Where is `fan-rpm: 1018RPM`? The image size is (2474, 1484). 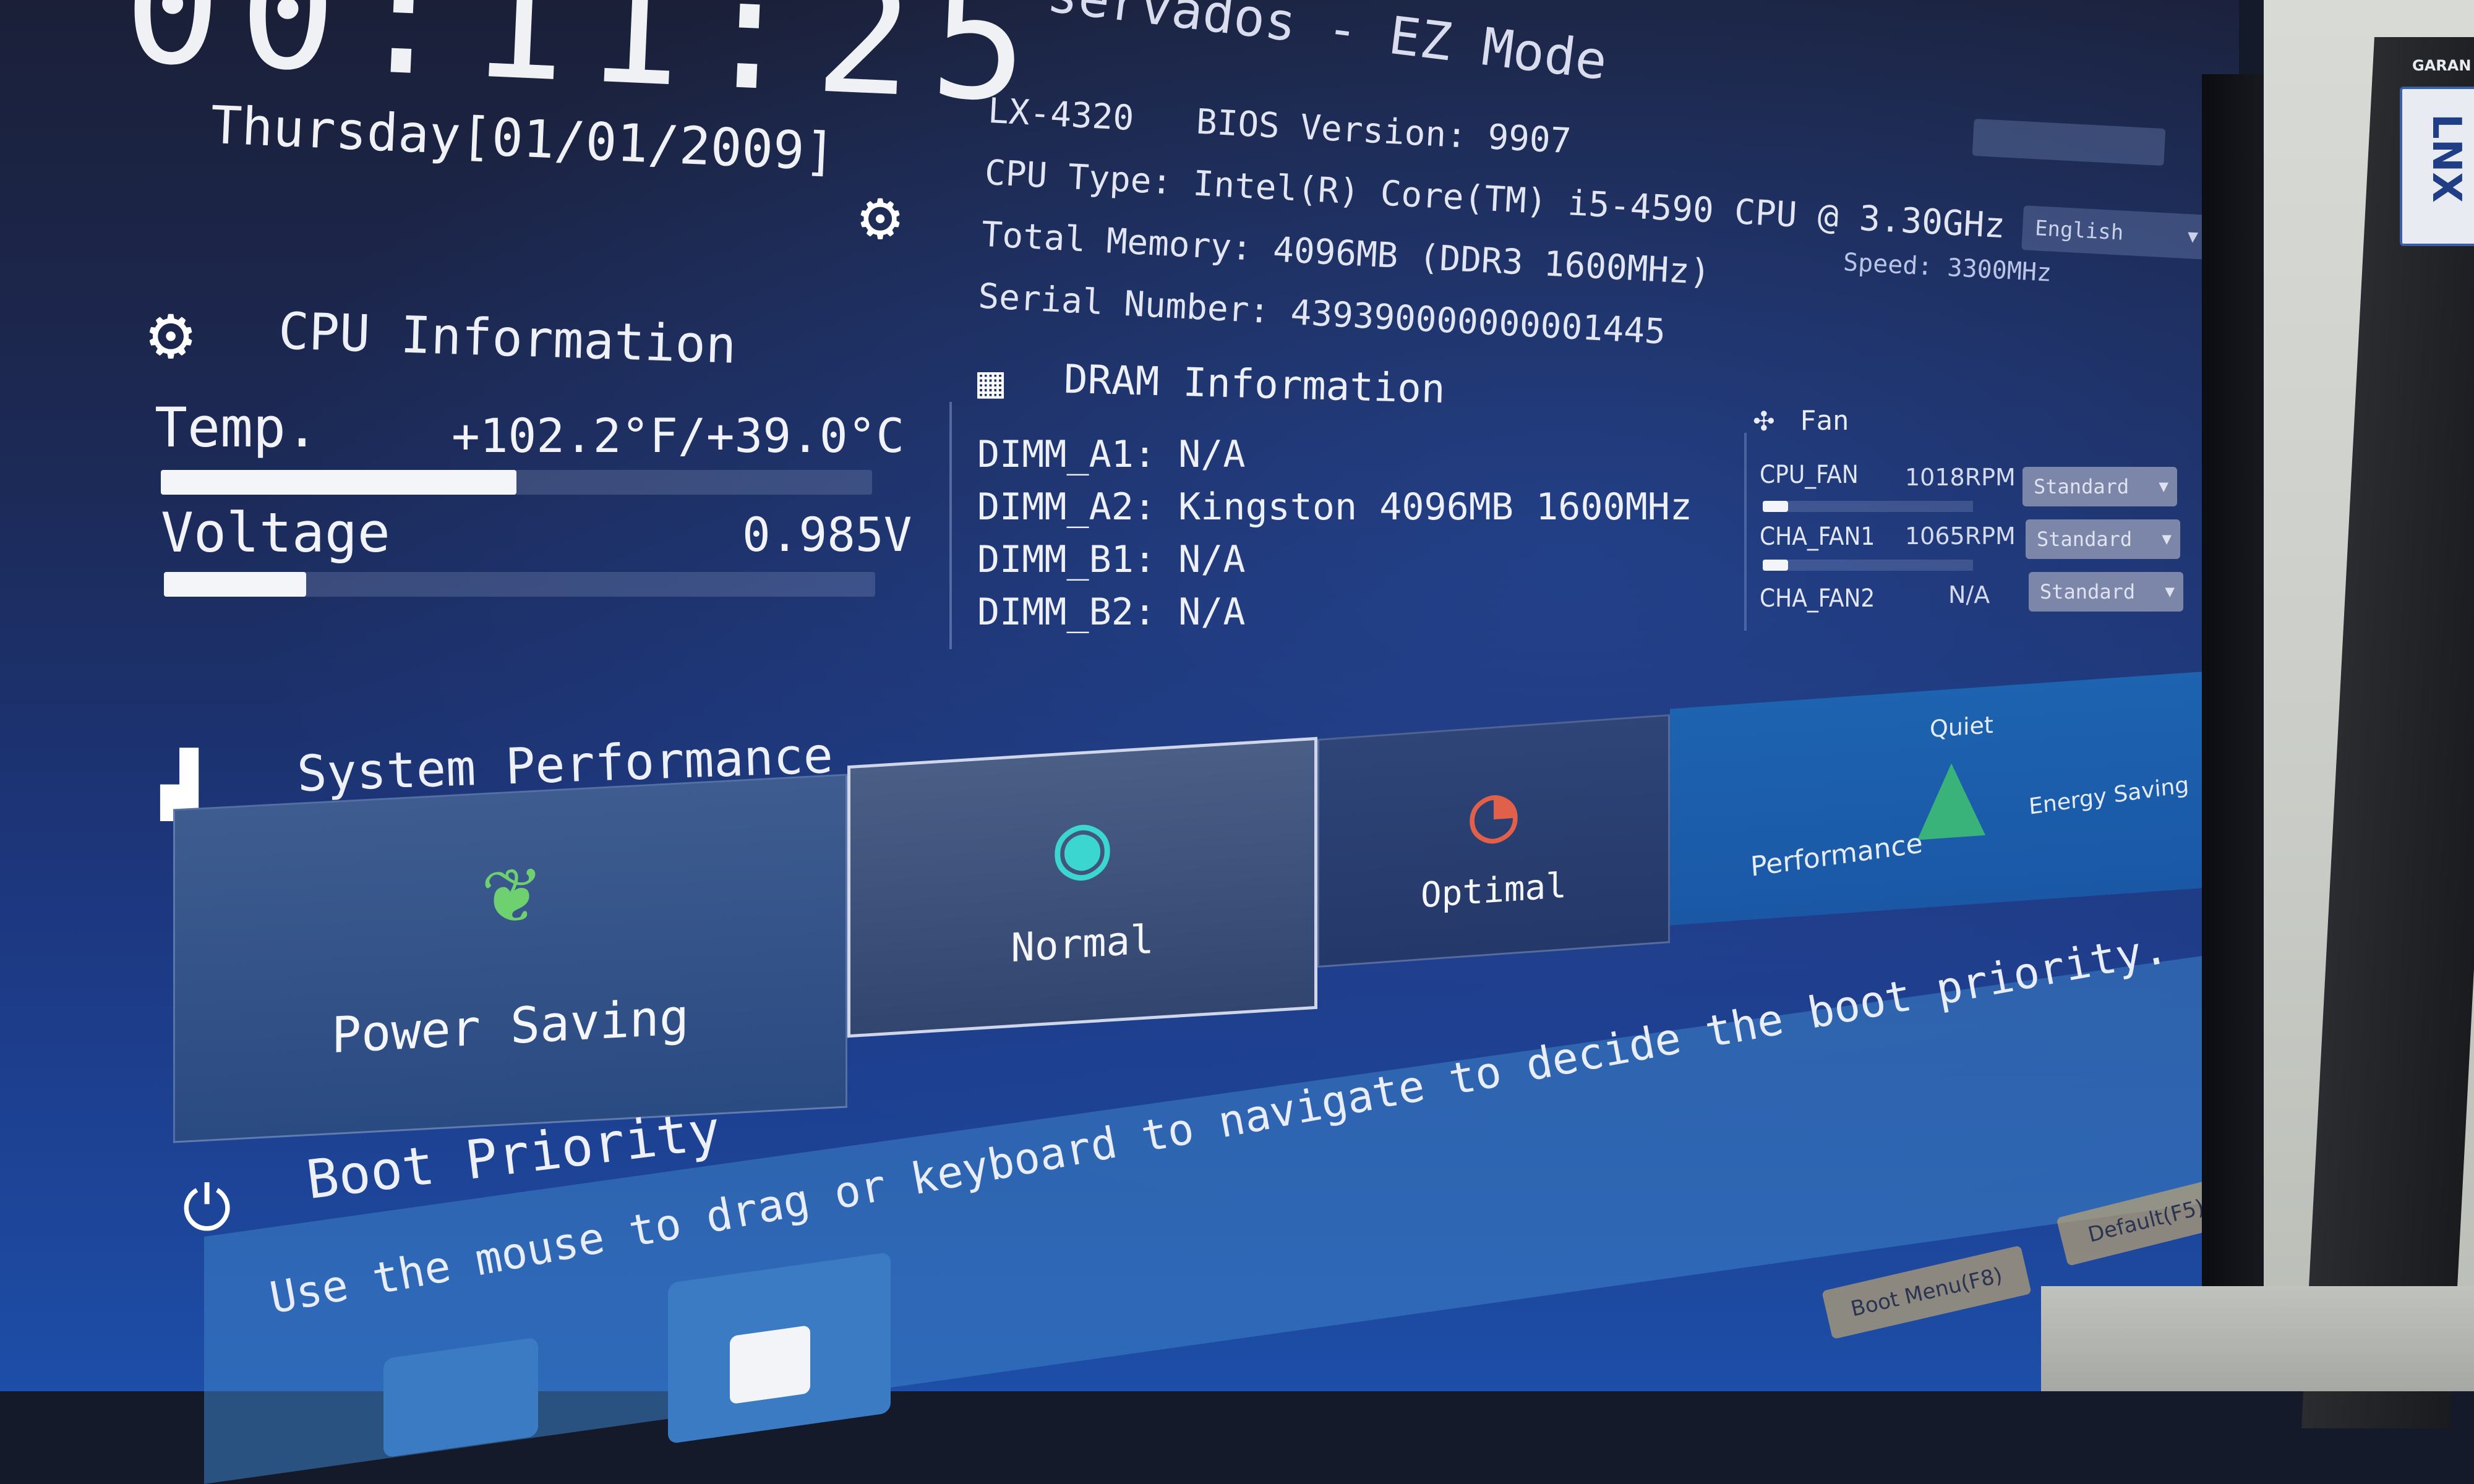 fan-rpm: 1018RPM is located at coordinates (1961, 477).